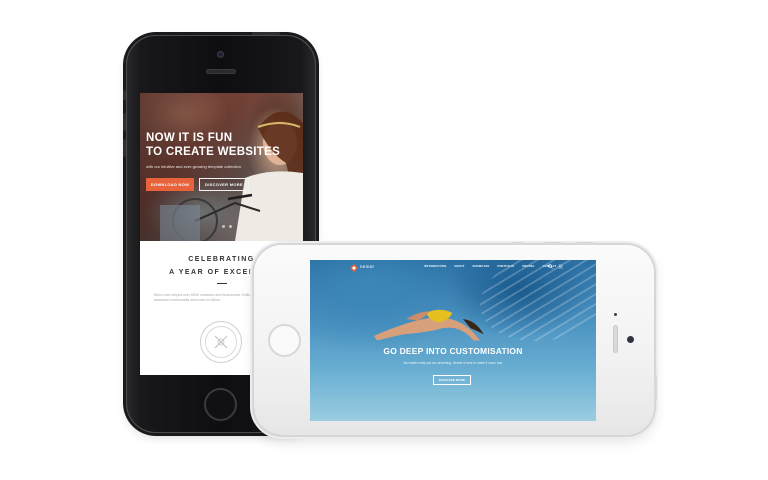  I want to click on heading-divider, so click(222, 283).